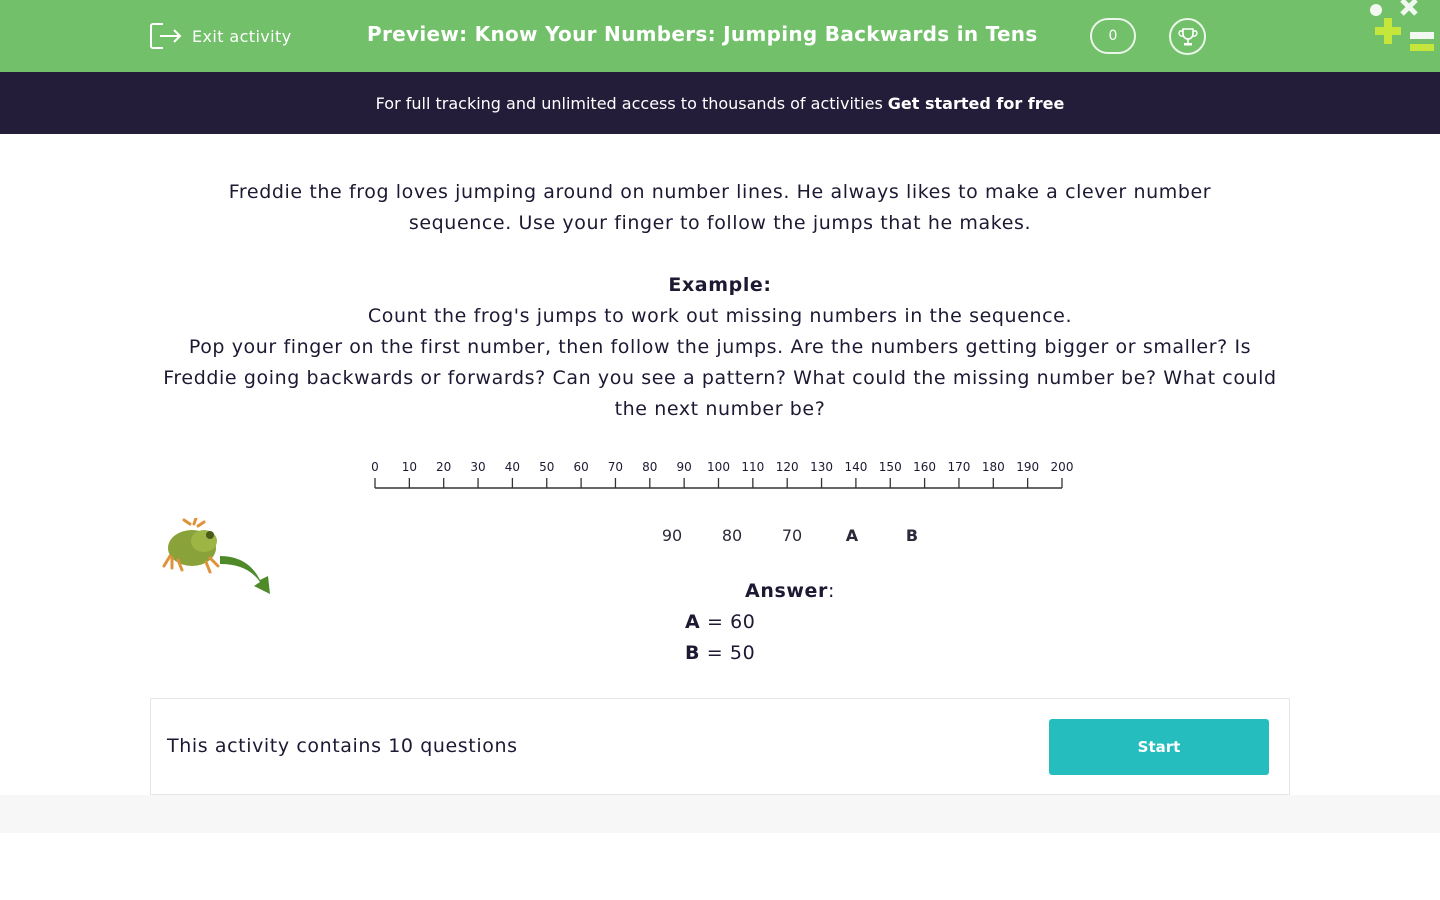  I want to click on trophy-button, so click(1187, 36).